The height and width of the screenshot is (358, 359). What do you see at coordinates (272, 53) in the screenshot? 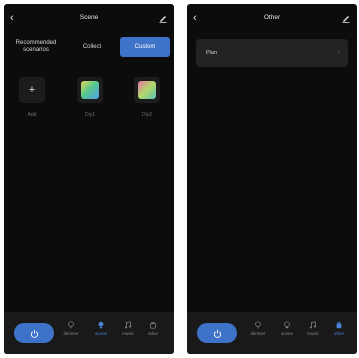
I see `plan-list-item: Plan ›` at bounding box center [272, 53].